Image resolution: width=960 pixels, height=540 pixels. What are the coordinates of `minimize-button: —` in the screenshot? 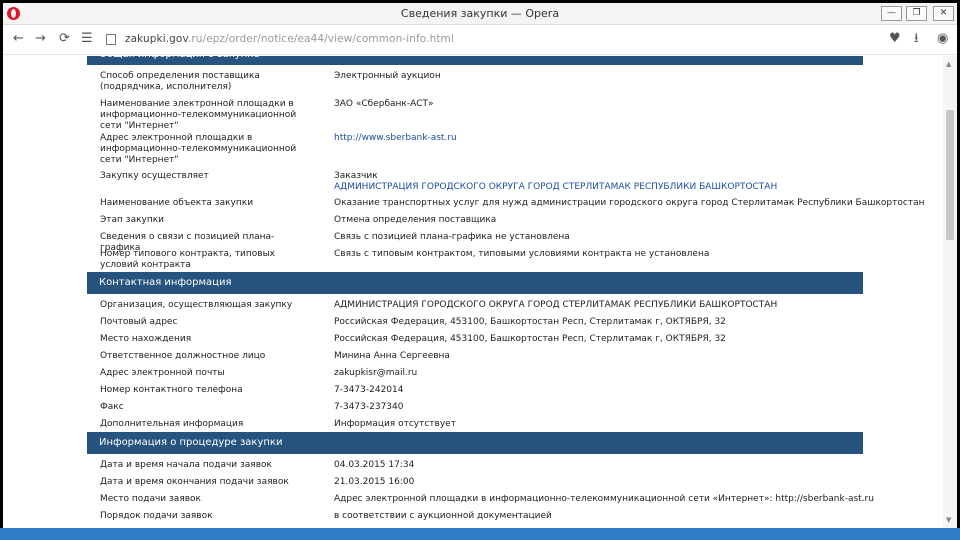 It's located at (891, 13).